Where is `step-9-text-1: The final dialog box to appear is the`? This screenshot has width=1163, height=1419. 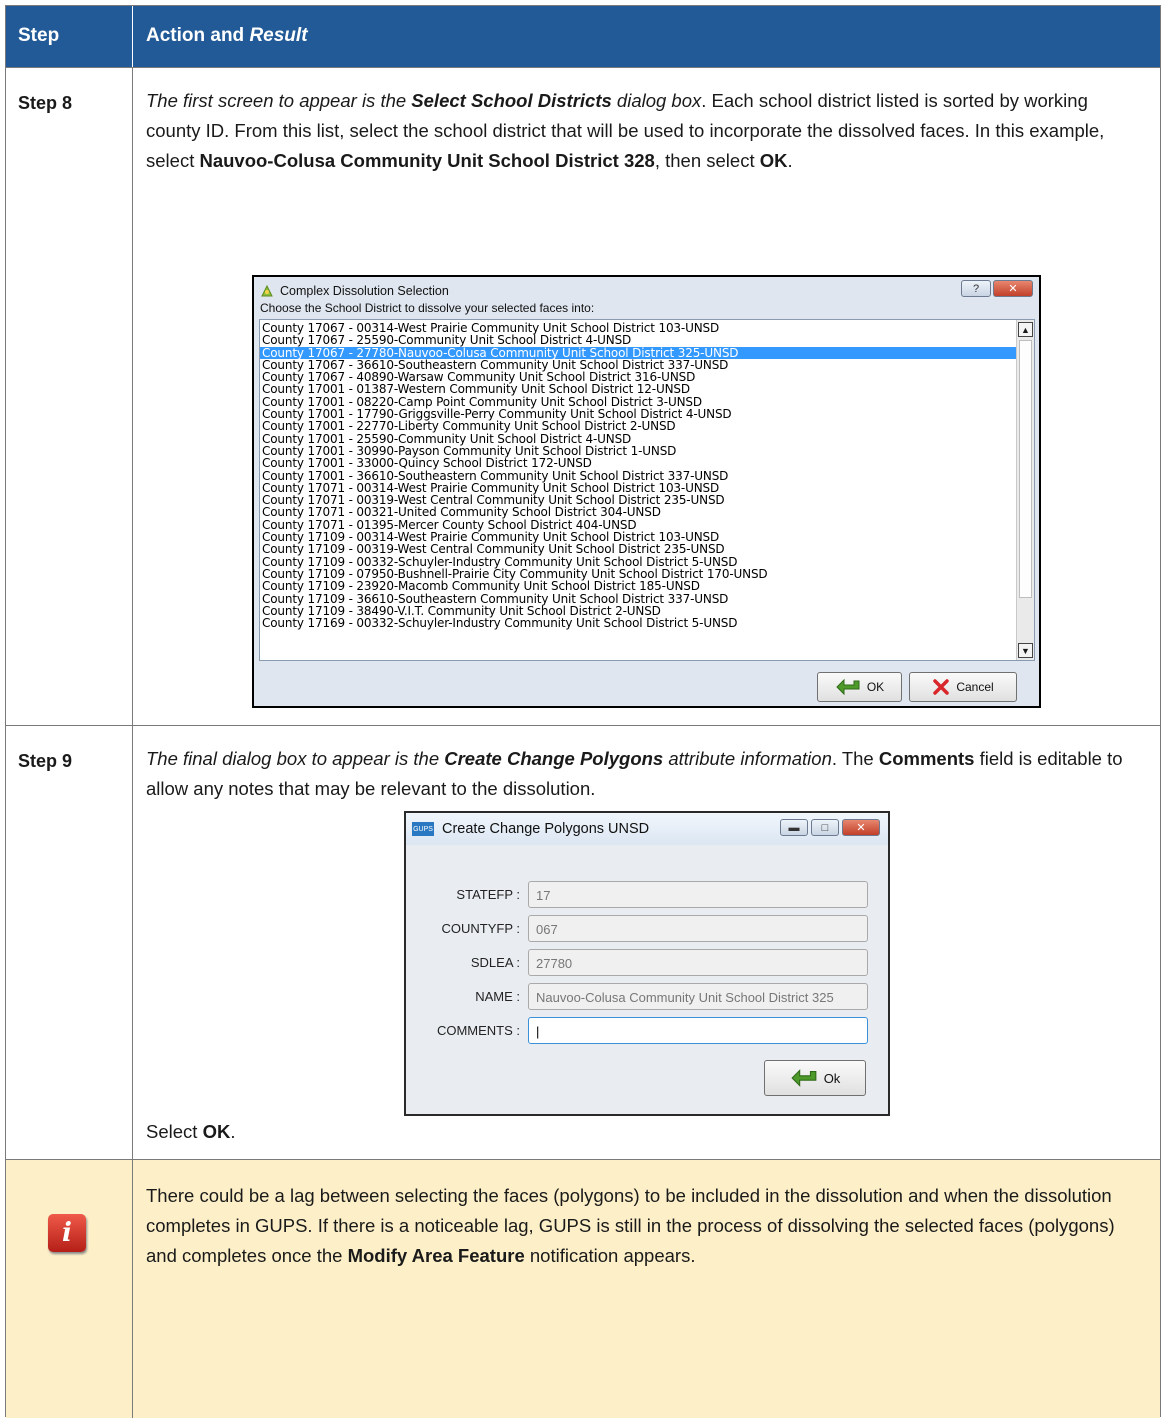 step-9-text-1: The final dialog box to appear is the is located at coordinates (295, 758).